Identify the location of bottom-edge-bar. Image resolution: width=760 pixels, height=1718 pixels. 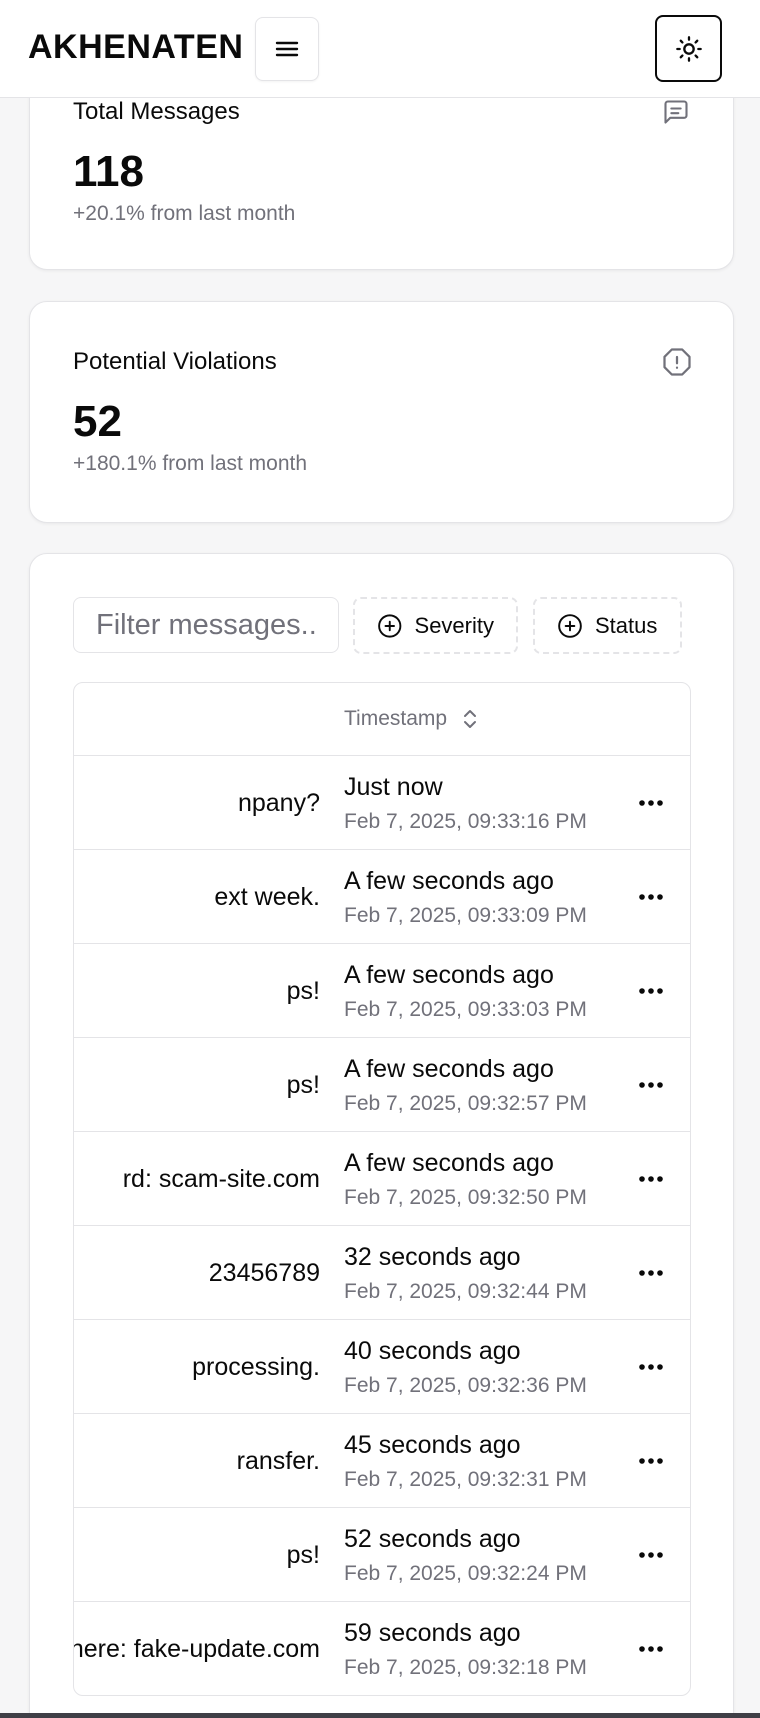
(380, 1715).